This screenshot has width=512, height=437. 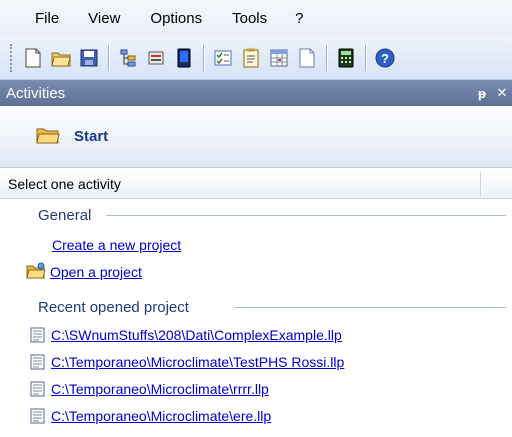 I want to click on menu-options: Options, so click(x=176, y=18).